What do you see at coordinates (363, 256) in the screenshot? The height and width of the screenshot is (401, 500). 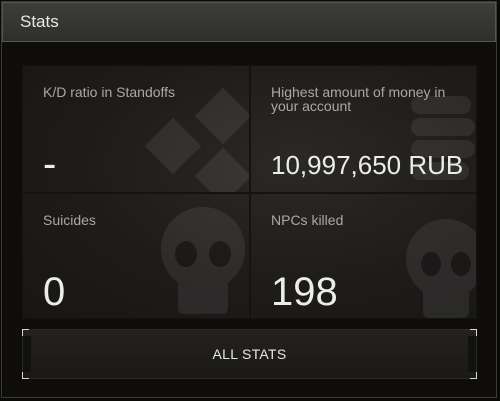 I see `stat-card-npcs-killed: NPCs killed 198` at bounding box center [363, 256].